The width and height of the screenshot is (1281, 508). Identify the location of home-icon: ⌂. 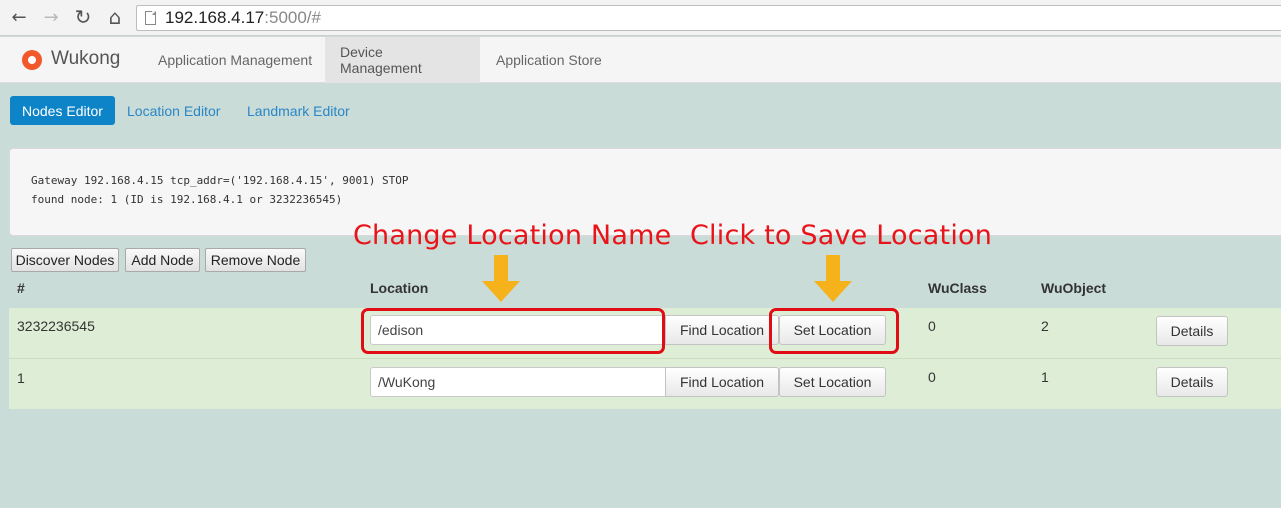
(115, 17).